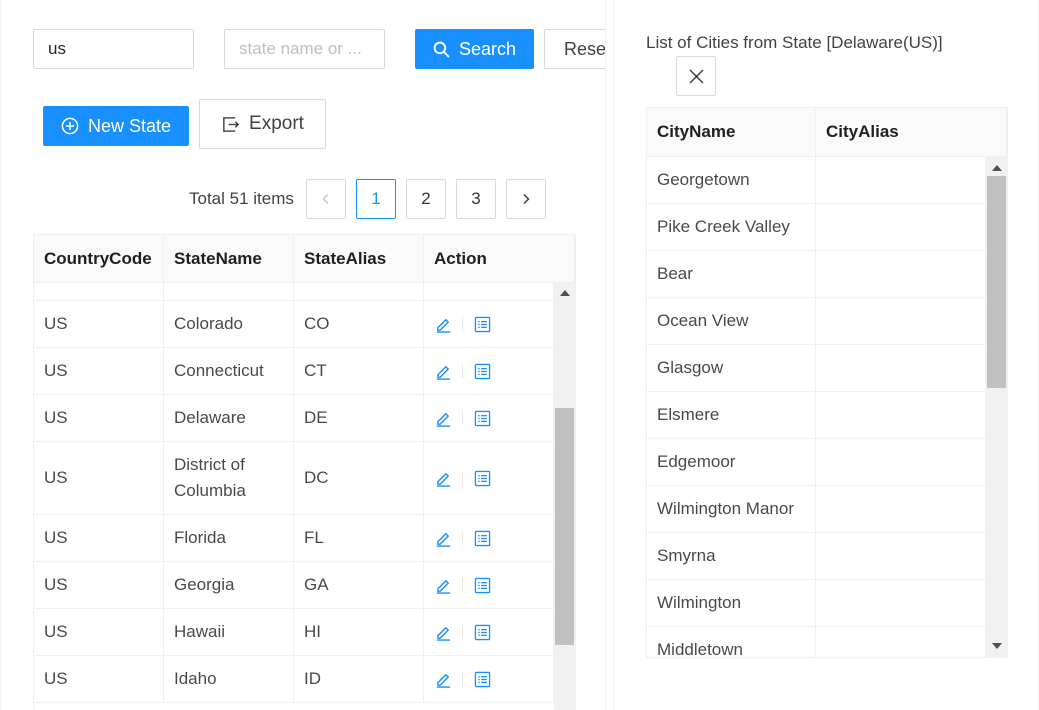 The height and width of the screenshot is (710, 1039). Describe the element at coordinates (487, 48) in the screenshot. I see `search-button-label: Search` at that location.